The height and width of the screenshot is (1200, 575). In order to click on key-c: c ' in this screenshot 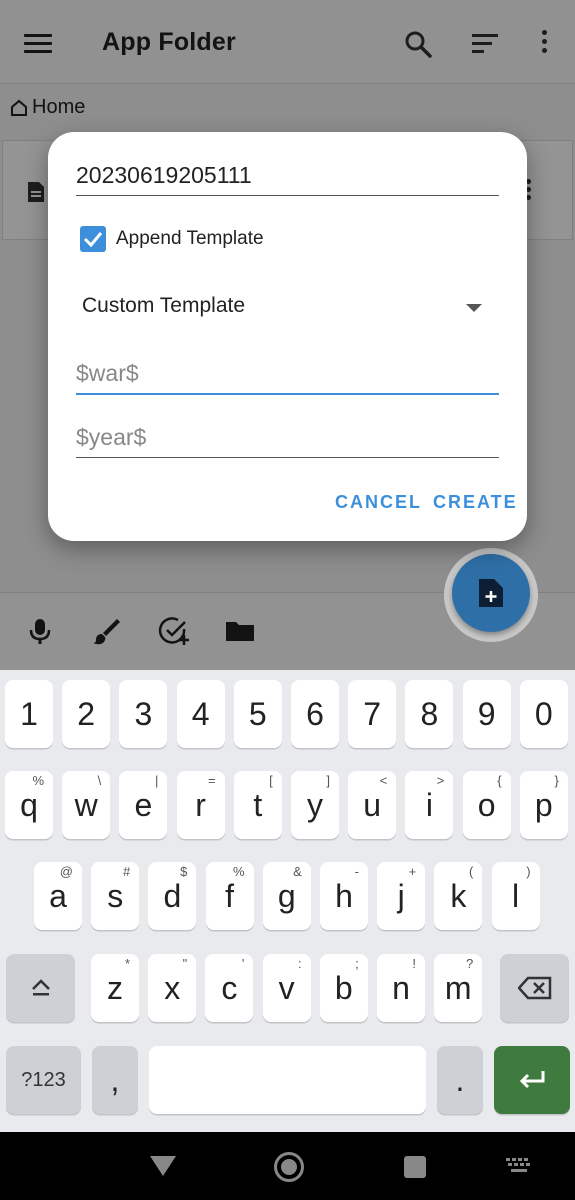, I will do `click(229, 988)`.